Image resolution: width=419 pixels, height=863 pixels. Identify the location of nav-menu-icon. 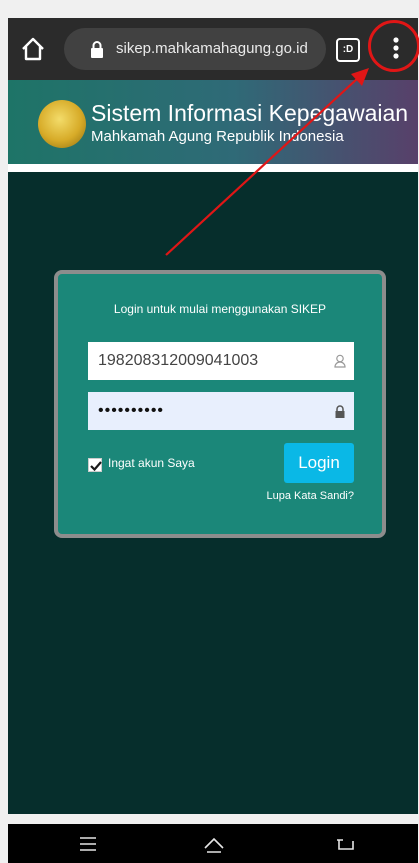
(88, 844).